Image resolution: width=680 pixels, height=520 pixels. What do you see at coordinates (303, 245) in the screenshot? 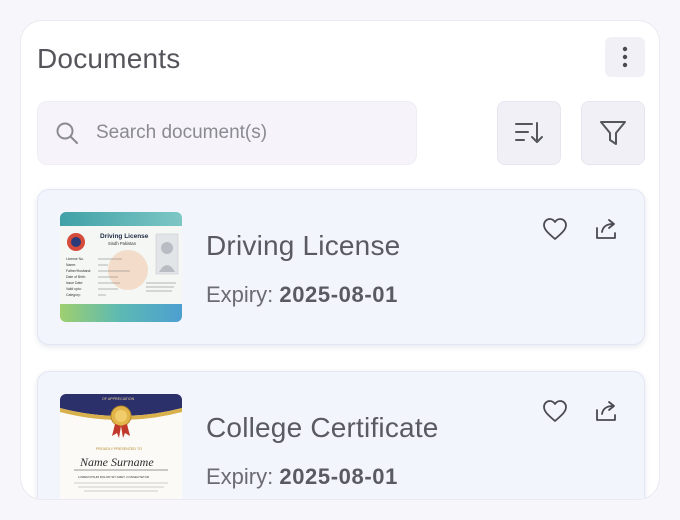
I see `document-title: Driving License` at bounding box center [303, 245].